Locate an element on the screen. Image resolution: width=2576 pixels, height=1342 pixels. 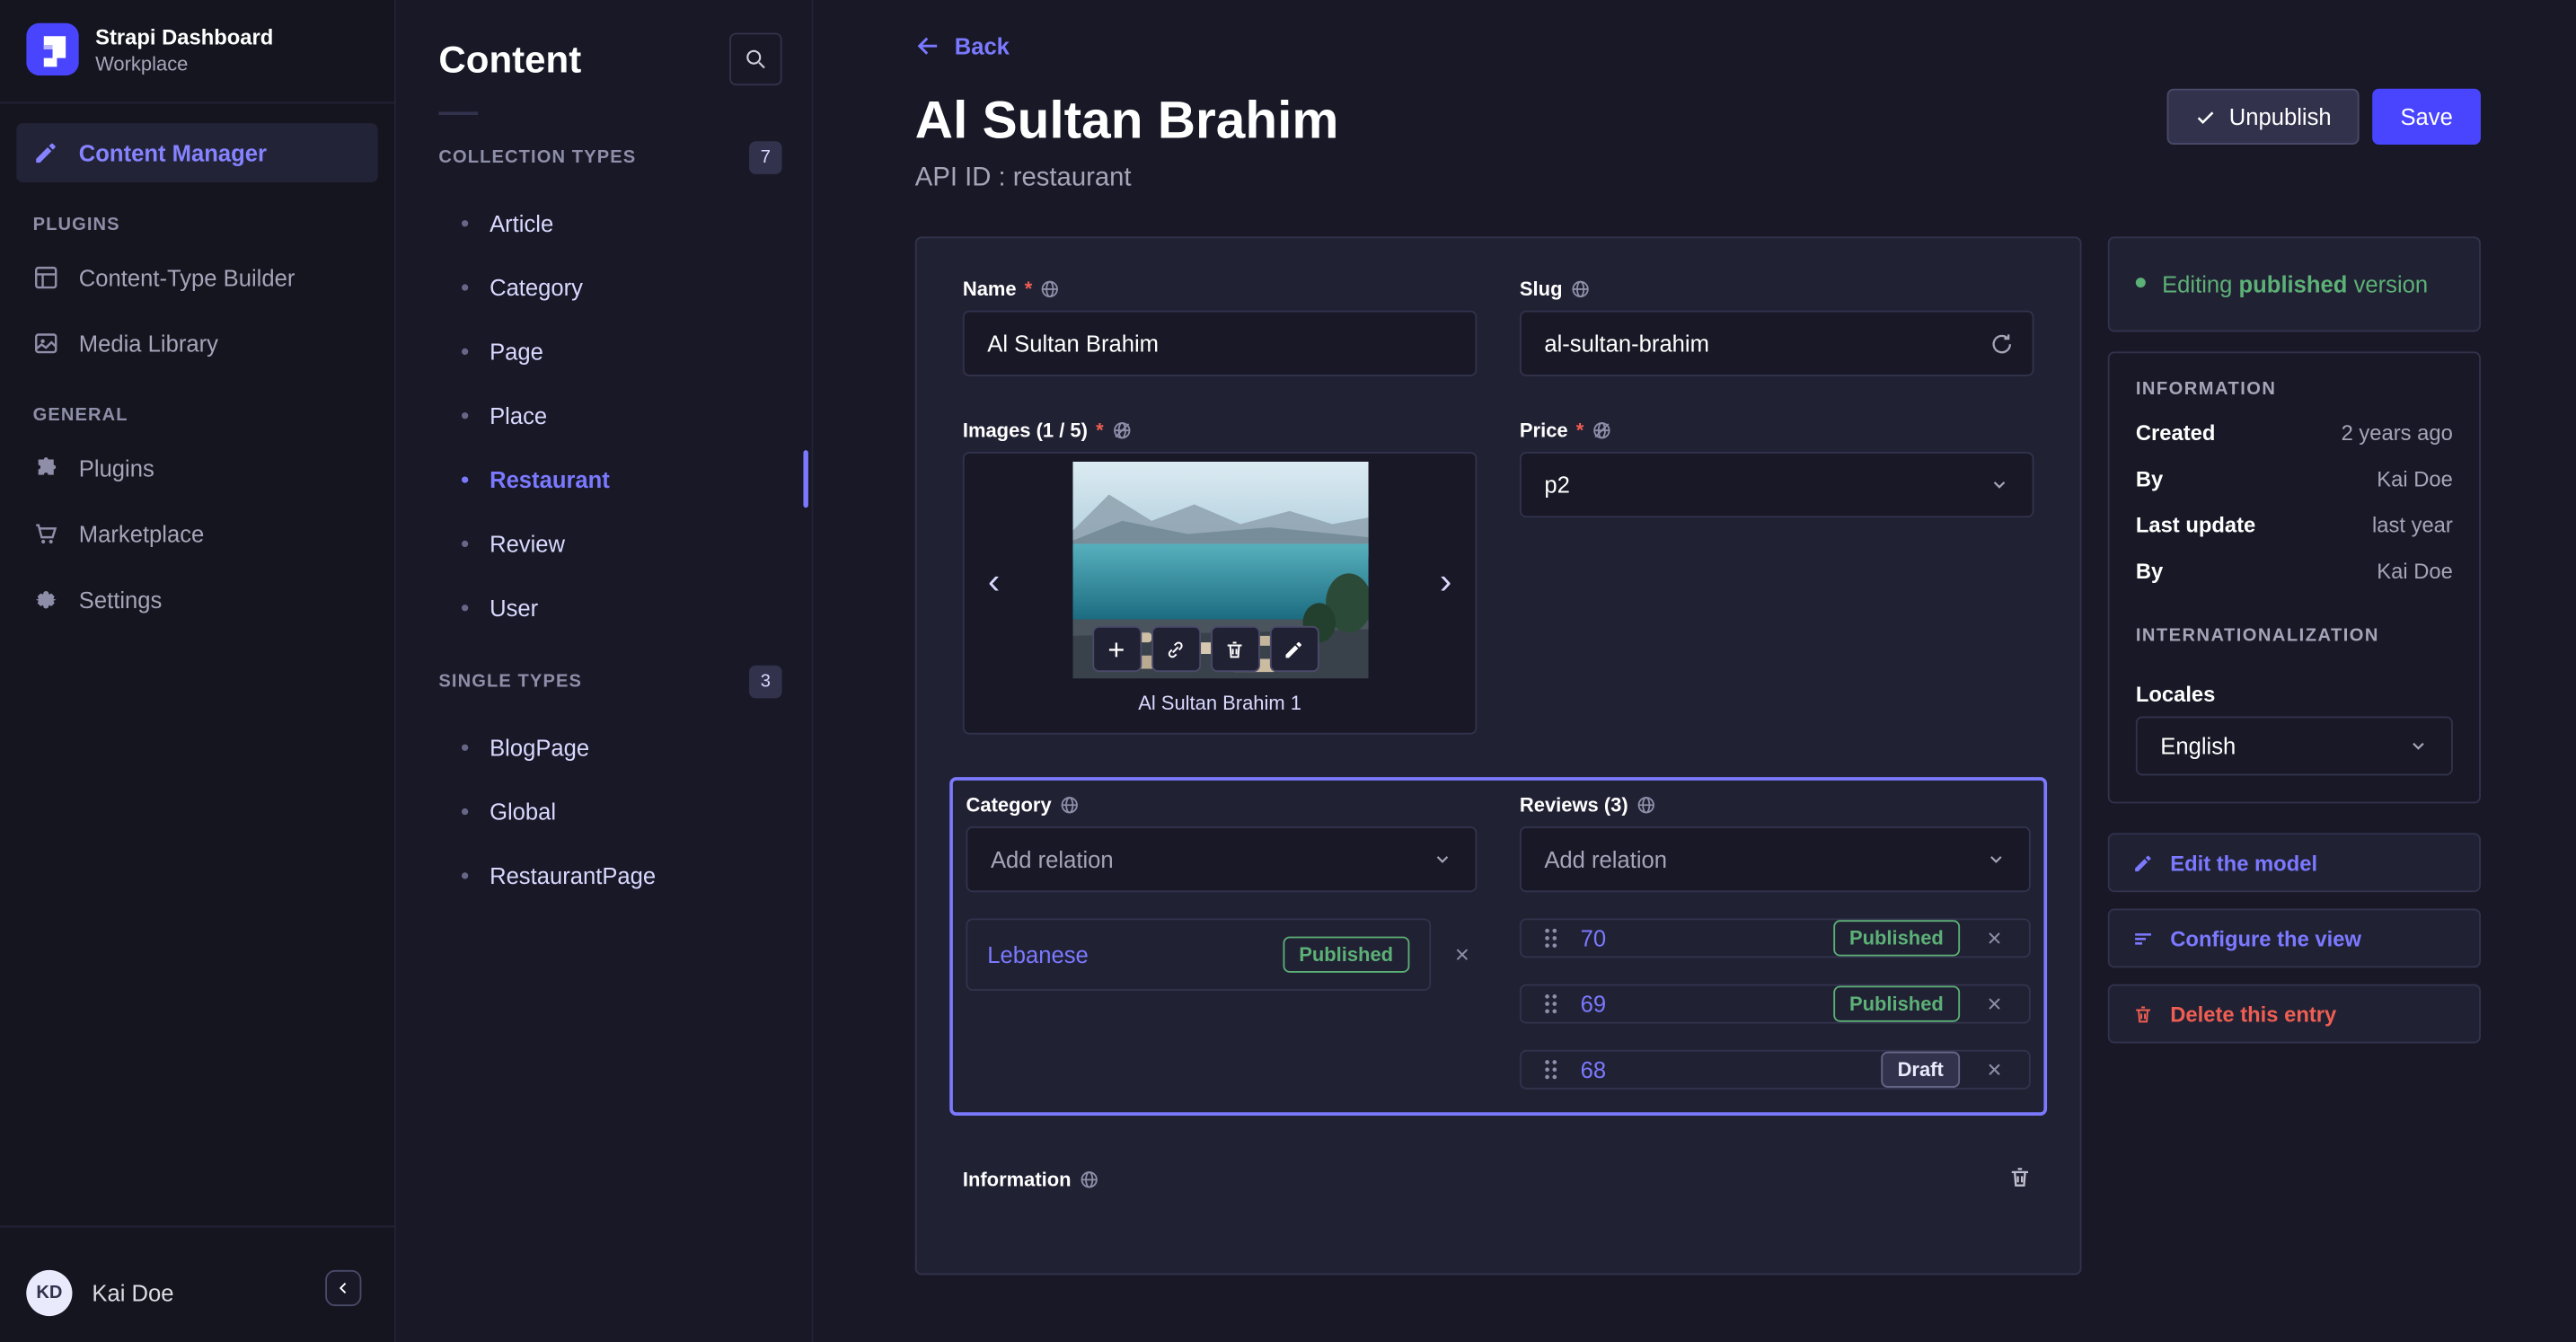
sidebar-item-media-library: Media Library is located at coordinates (196, 343).